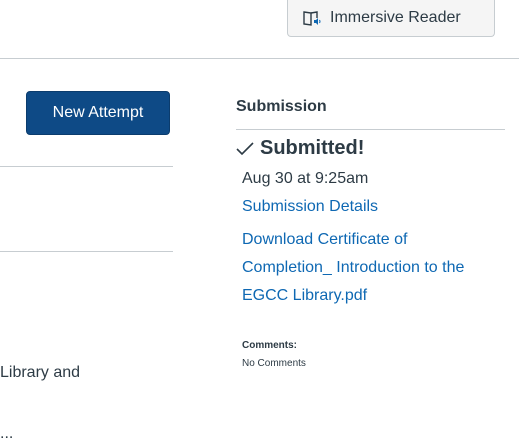  What do you see at coordinates (274, 363) in the screenshot?
I see `comments-value: No Comments` at bounding box center [274, 363].